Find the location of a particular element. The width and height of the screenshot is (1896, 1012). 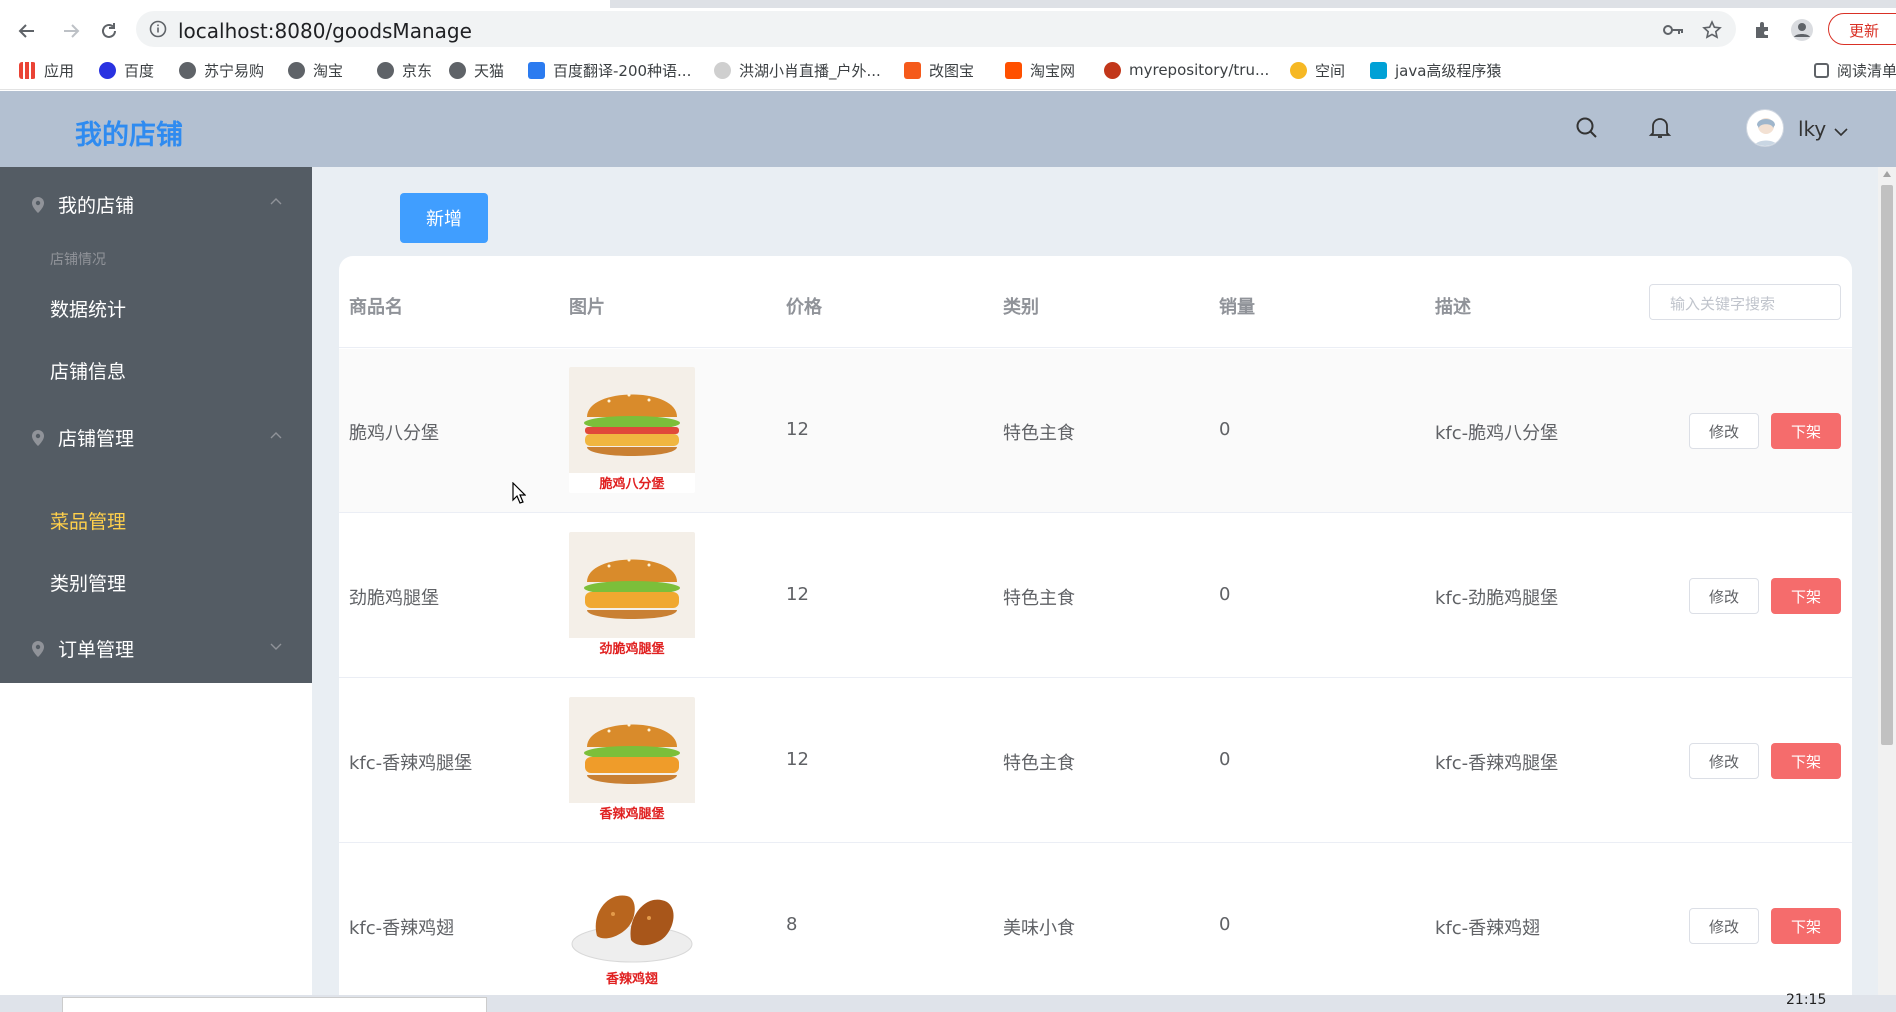

bookmark-baidu: 百度 is located at coordinates (126, 70).